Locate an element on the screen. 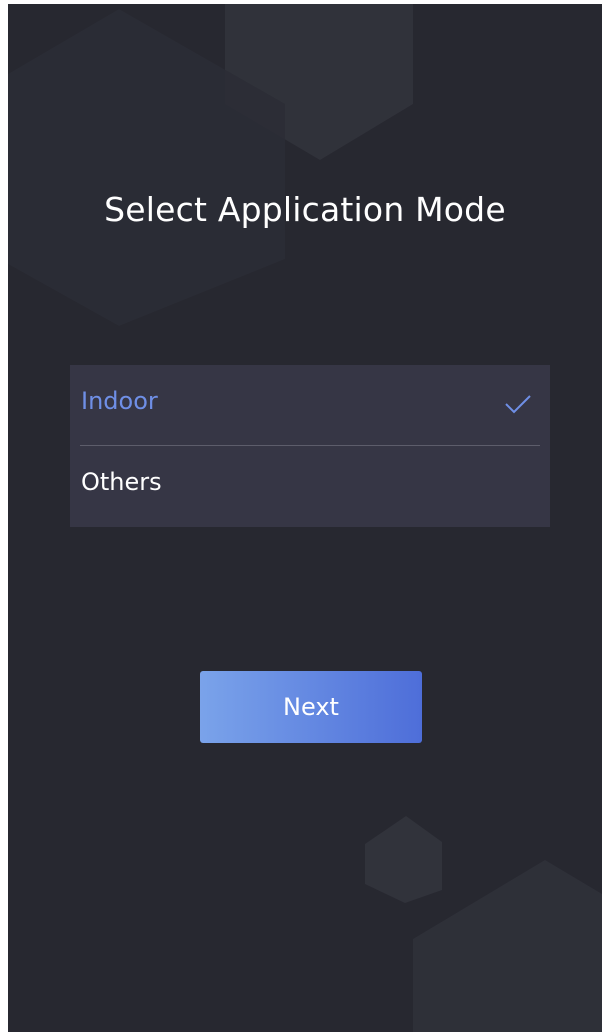 This screenshot has width=602, height=1032. page-title: Select Application Mode is located at coordinates (305, 209).